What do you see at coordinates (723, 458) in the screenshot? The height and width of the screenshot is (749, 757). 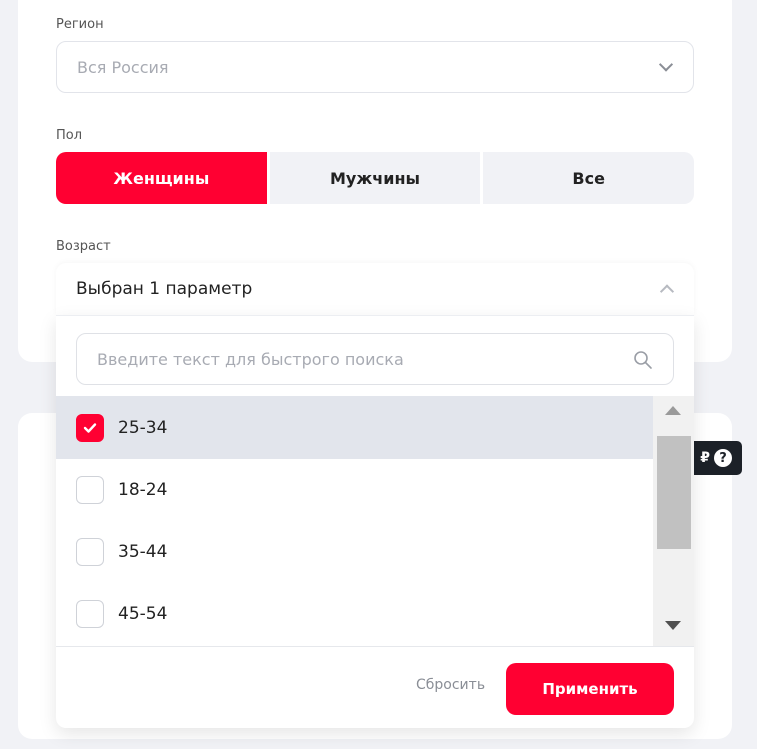 I see `help-icon: ?` at bounding box center [723, 458].